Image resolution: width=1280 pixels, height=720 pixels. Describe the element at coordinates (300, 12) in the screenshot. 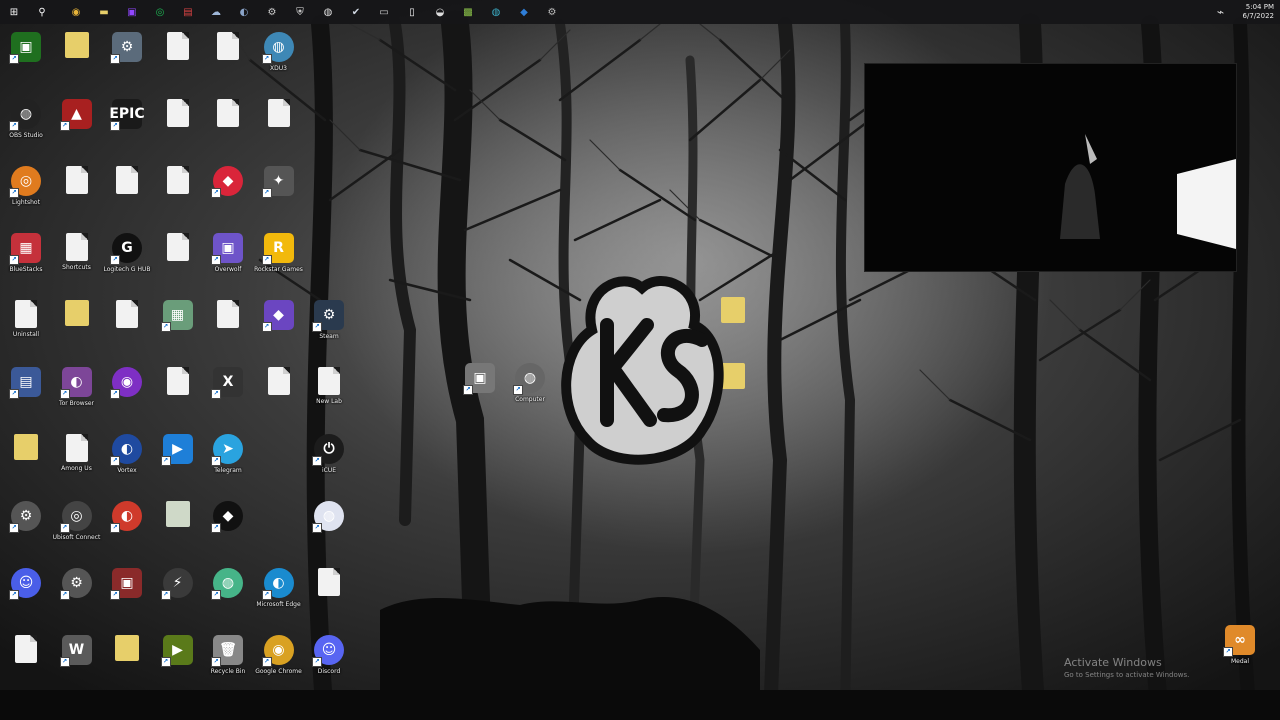

I see `shield-icon: ⛨` at that location.